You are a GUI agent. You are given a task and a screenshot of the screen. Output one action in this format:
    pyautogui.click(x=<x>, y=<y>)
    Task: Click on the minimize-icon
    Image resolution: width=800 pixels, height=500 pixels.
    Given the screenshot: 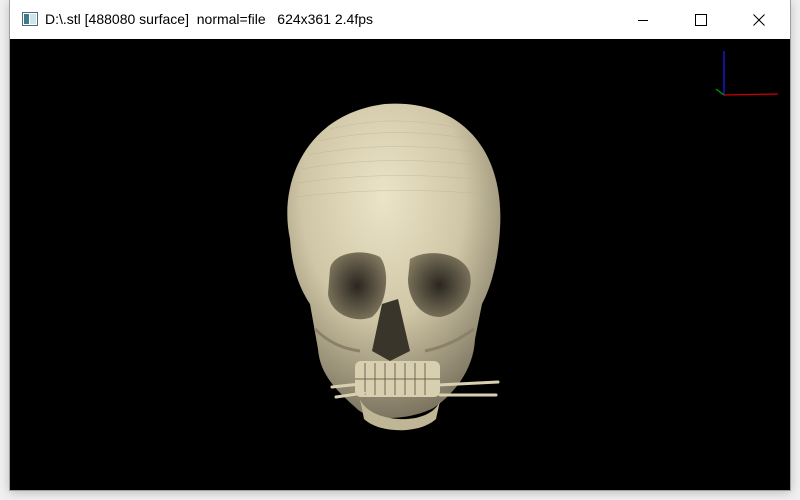 What is the action you would take?
    pyautogui.click(x=643, y=20)
    